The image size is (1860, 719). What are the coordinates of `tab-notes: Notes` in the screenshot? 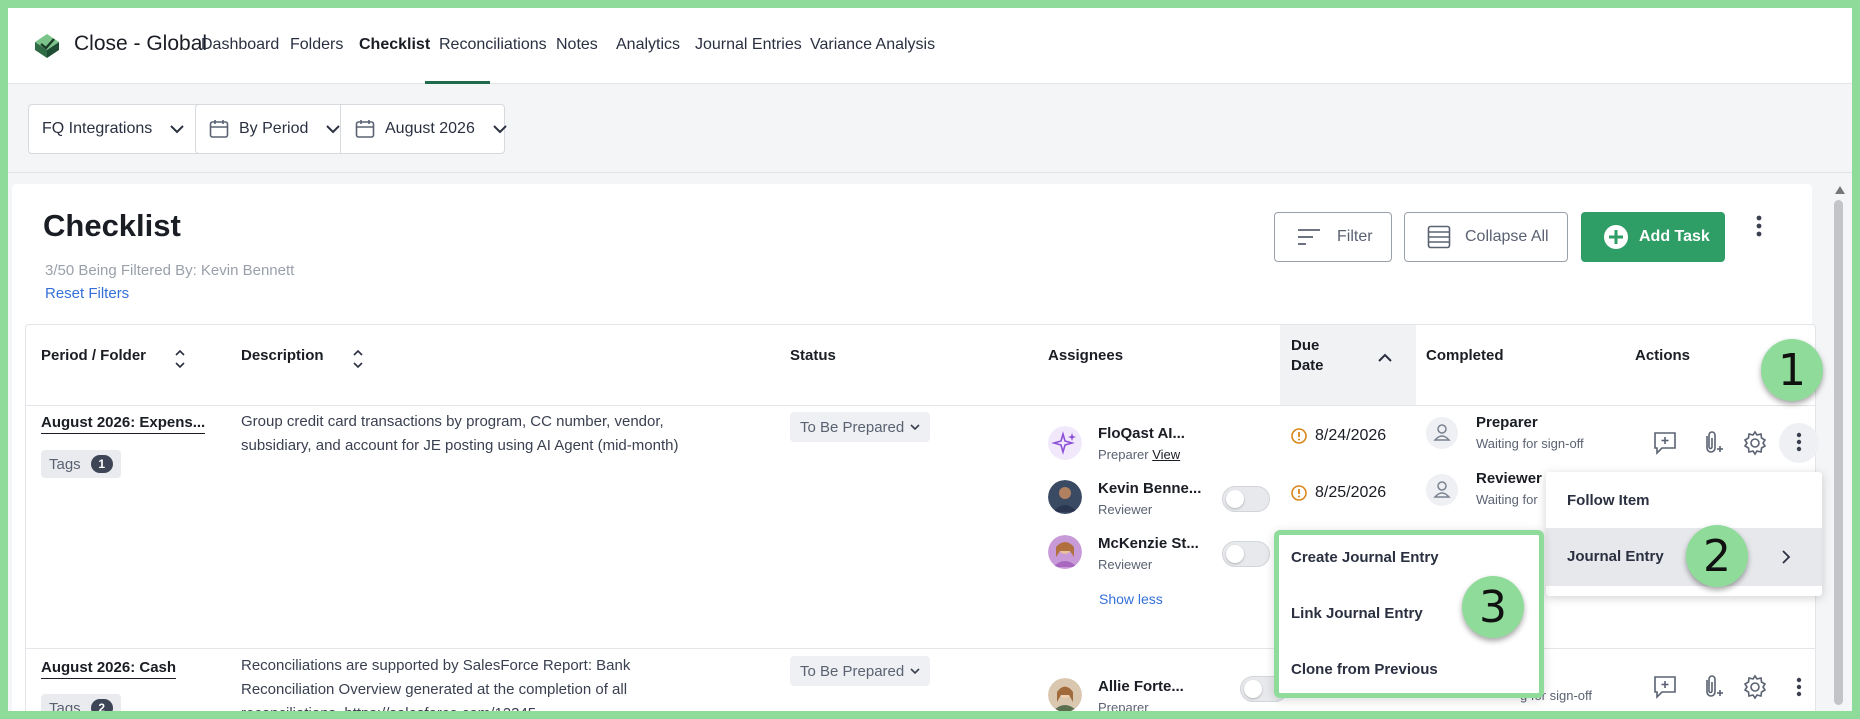 It's located at (577, 45).